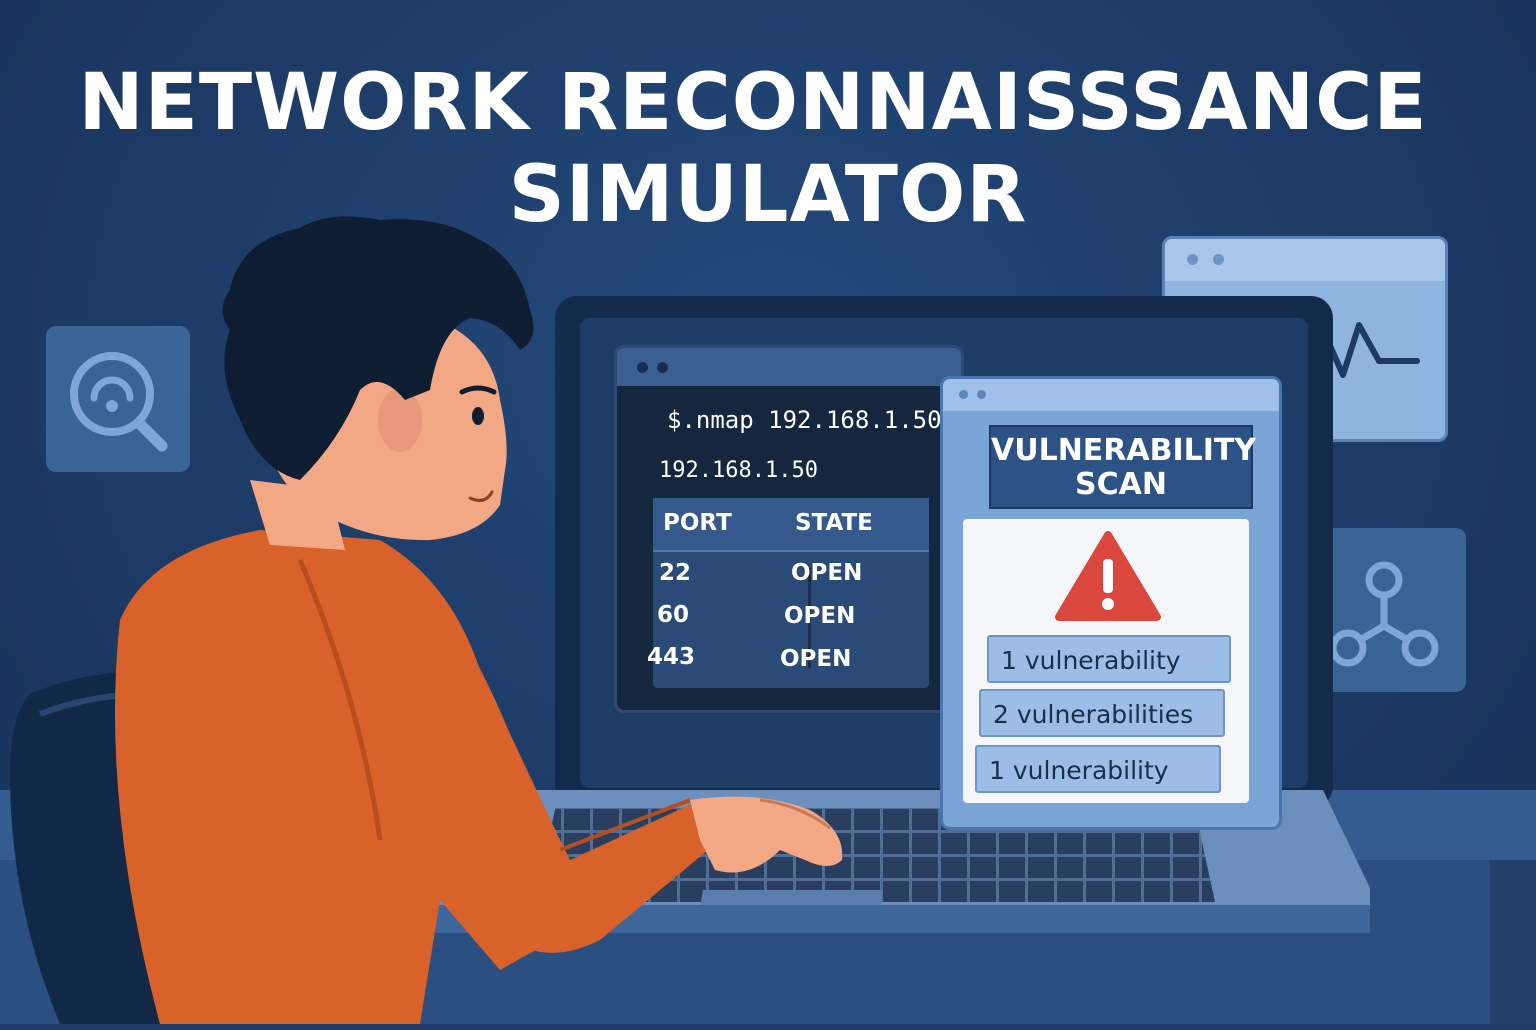 Image resolution: width=1536 pixels, height=1030 pixels. What do you see at coordinates (766, 834) in the screenshot?
I see `hand` at bounding box center [766, 834].